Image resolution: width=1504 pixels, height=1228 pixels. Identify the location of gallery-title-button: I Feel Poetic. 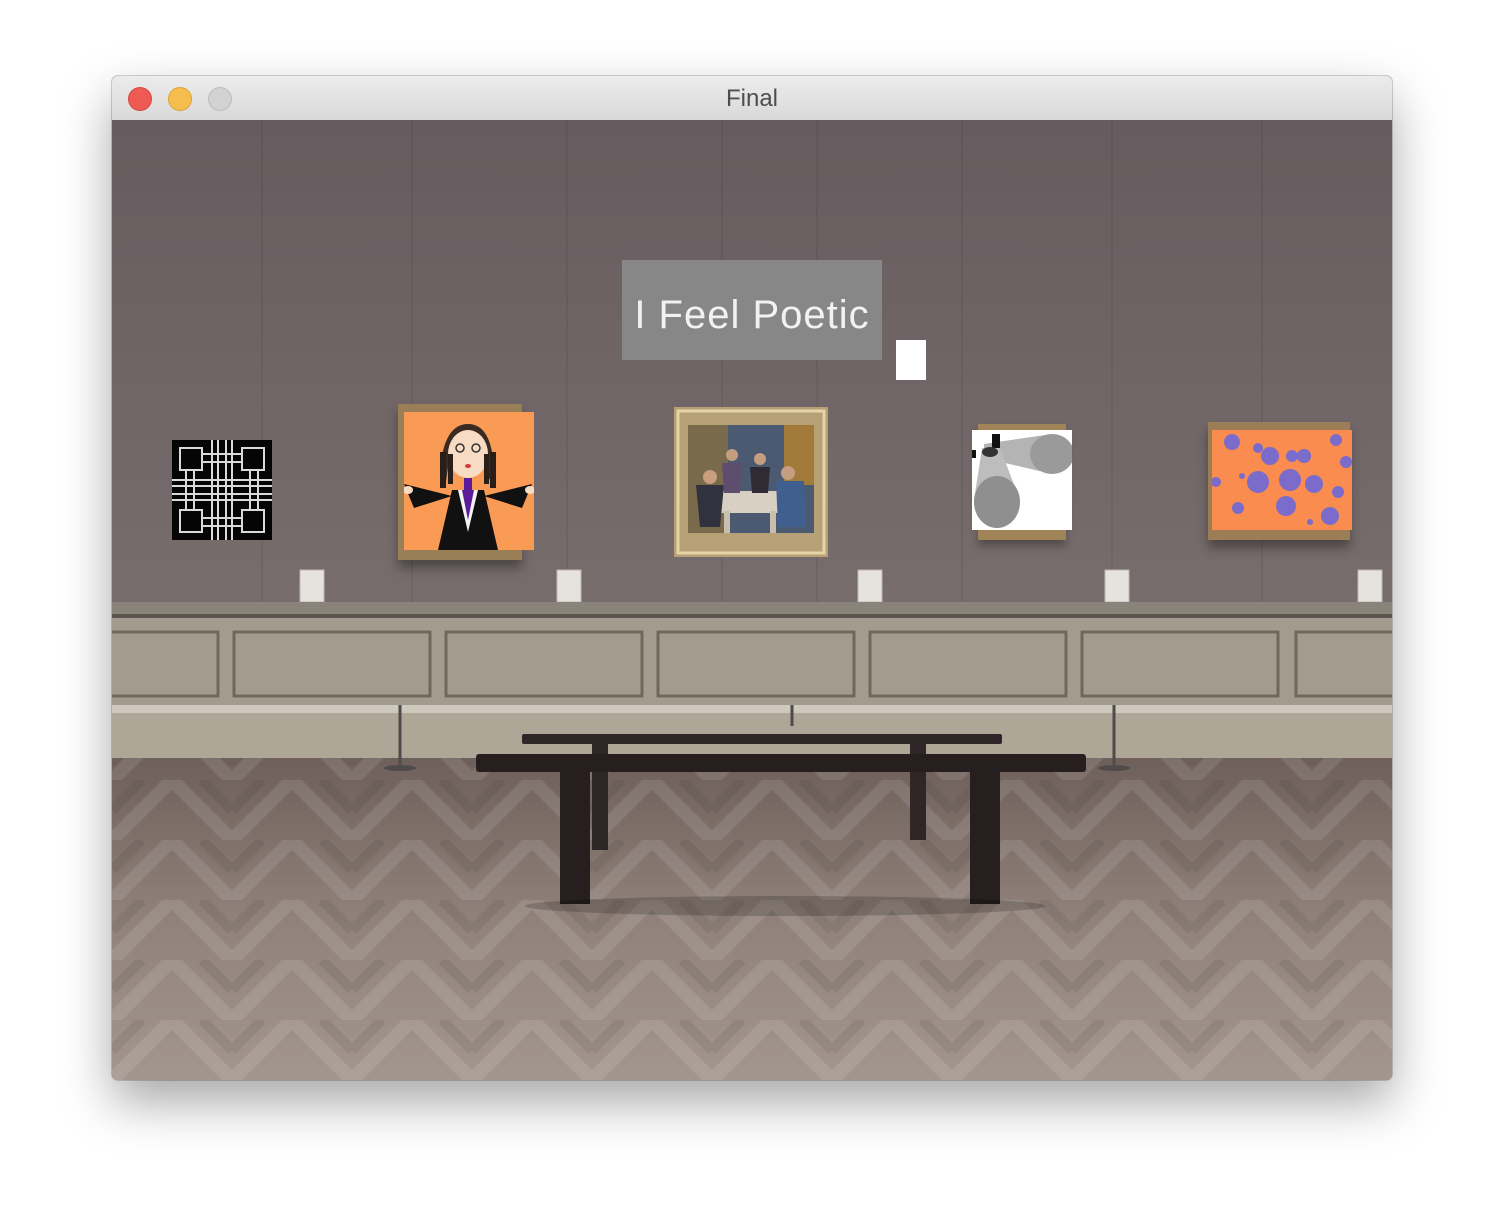
(752, 310).